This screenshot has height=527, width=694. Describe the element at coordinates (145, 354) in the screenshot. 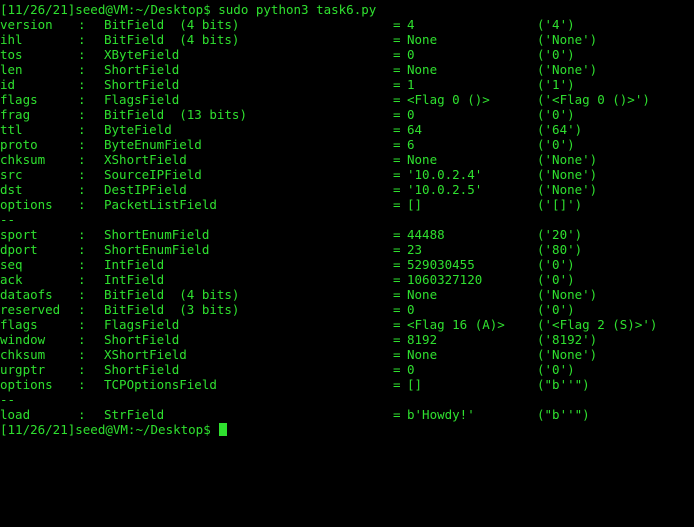

I see `field-type: XShortField` at that location.